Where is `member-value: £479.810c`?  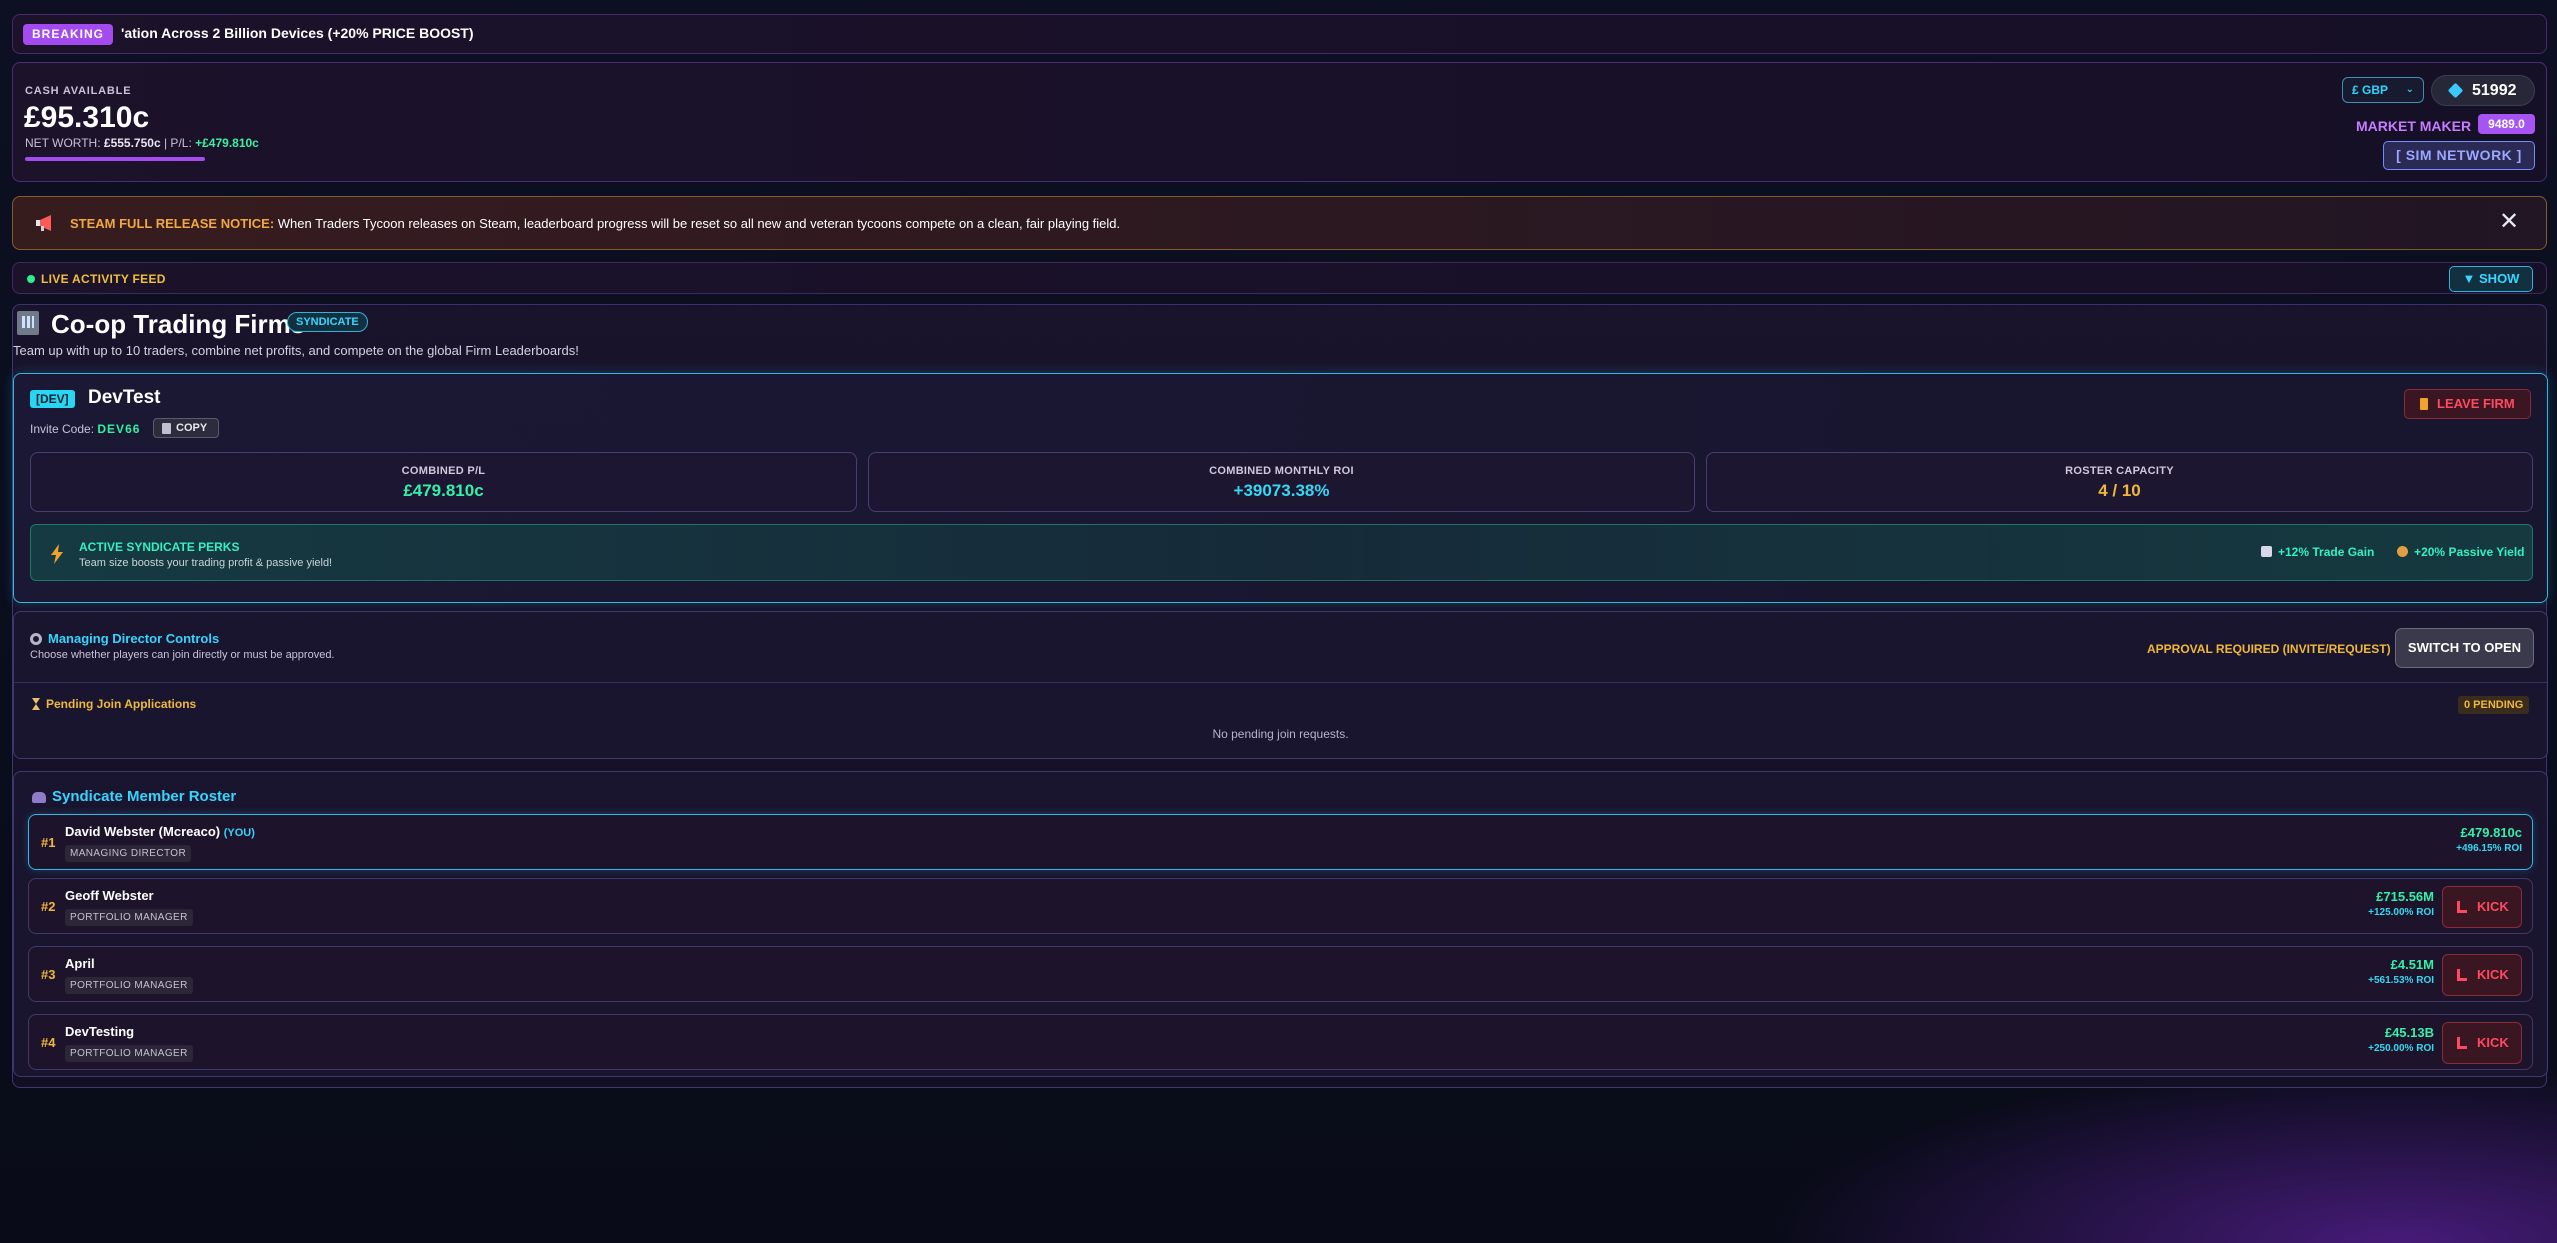 member-value: £479.810c is located at coordinates (2491, 832).